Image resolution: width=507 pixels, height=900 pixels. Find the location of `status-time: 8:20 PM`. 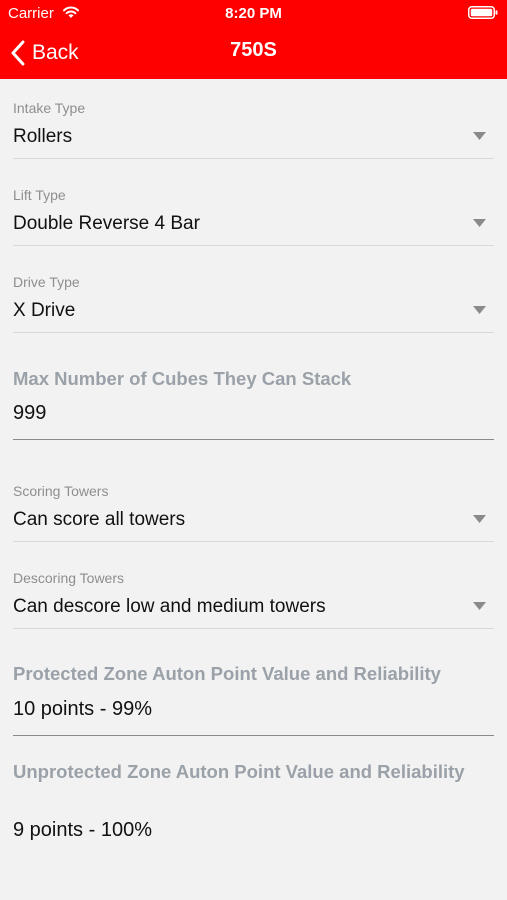

status-time: 8:20 PM is located at coordinates (253, 13).